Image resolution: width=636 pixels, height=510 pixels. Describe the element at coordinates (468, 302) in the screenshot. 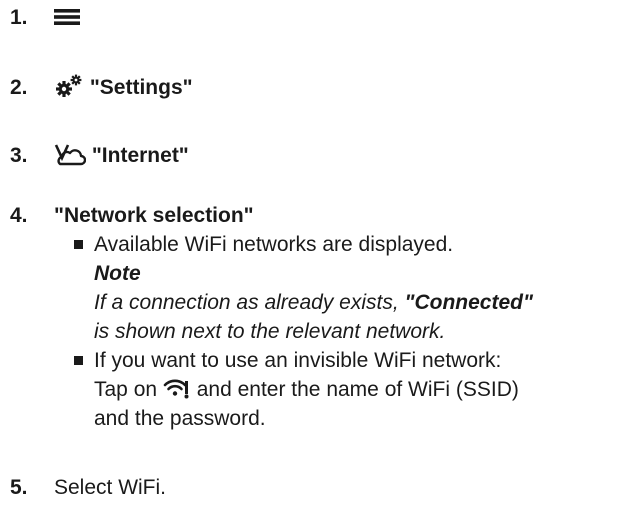

I see `connected-label: "Connected"` at that location.